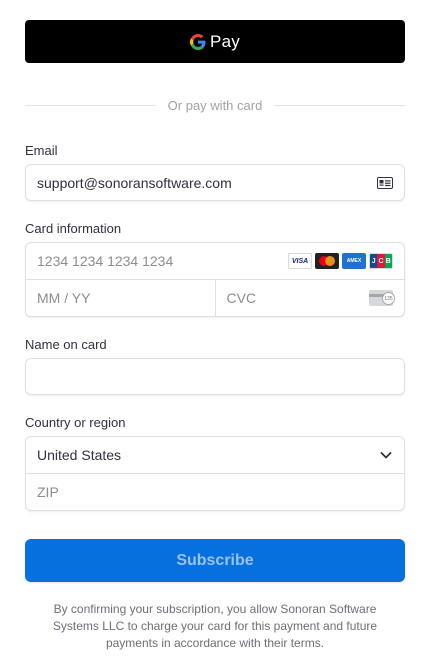 This screenshot has width=428, height=663. Describe the element at coordinates (385, 182) in the screenshot. I see `contact-card-icon` at that location.